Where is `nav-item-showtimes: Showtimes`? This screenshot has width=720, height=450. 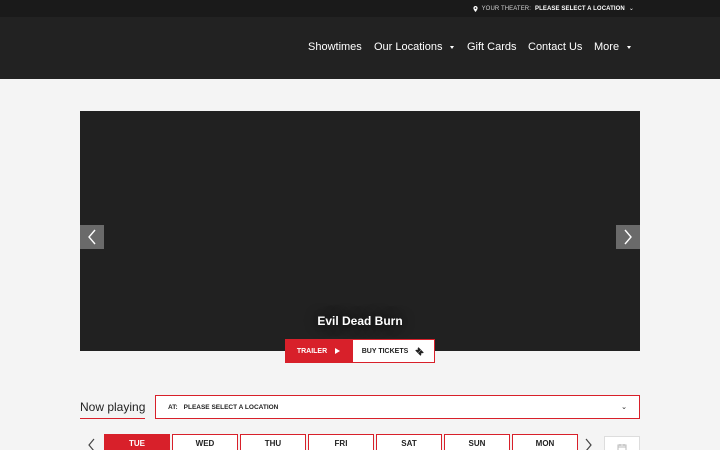
nav-item-showtimes: Showtimes is located at coordinates (335, 47).